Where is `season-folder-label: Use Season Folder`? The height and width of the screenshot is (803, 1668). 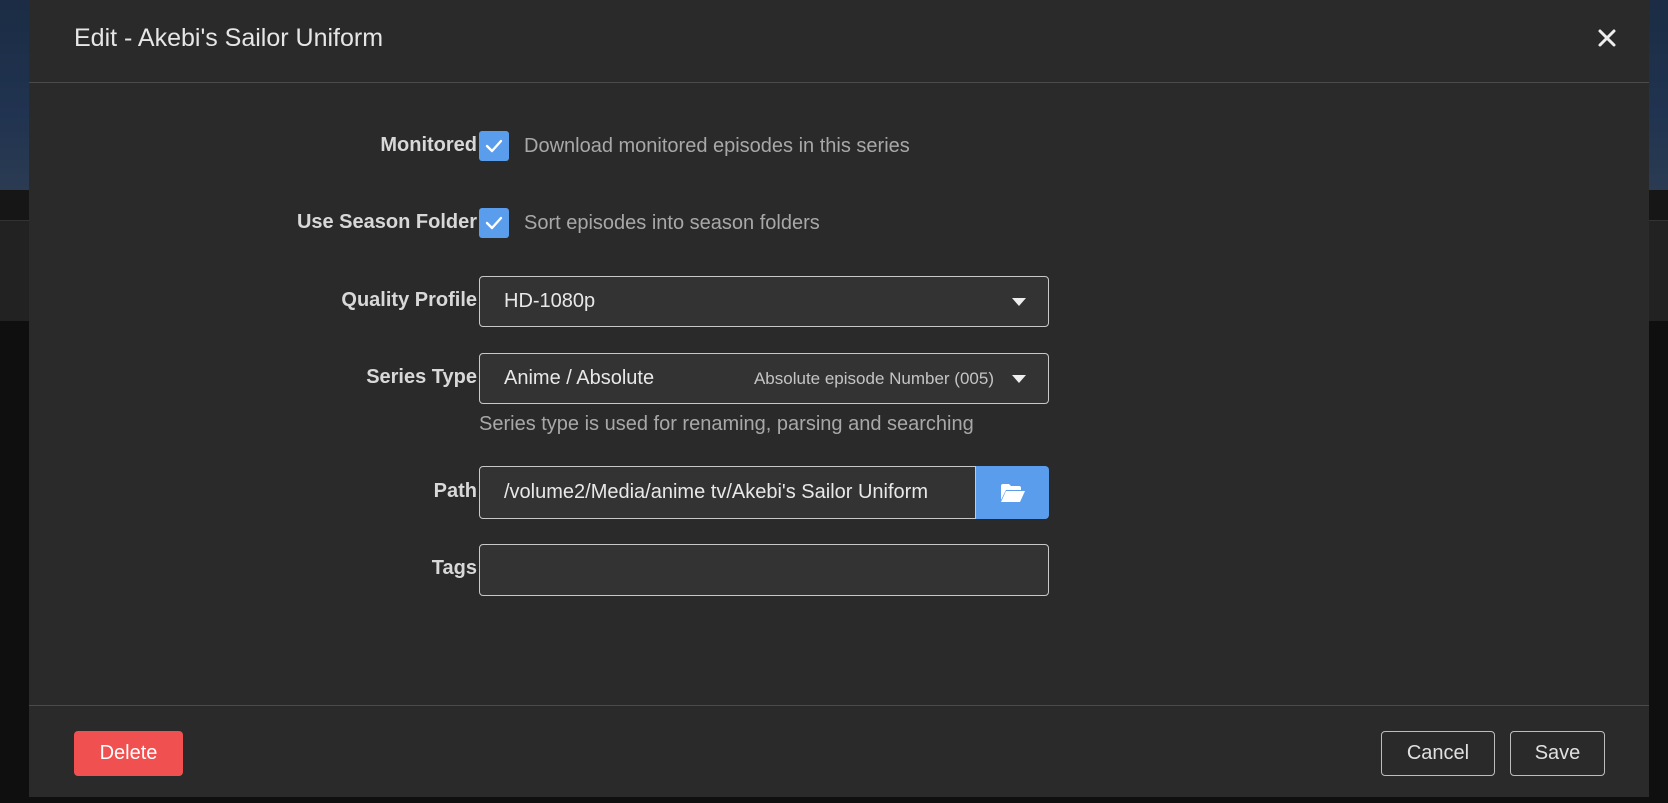
season-folder-label: Use Season Folder is located at coordinates (386, 222).